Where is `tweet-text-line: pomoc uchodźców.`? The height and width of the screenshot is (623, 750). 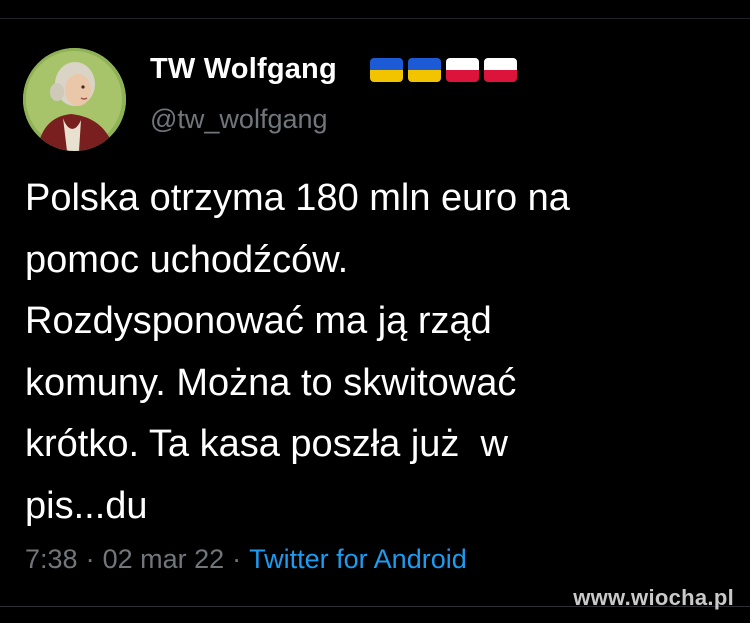
tweet-text-line: pomoc uchodźców. is located at coordinates (187, 259).